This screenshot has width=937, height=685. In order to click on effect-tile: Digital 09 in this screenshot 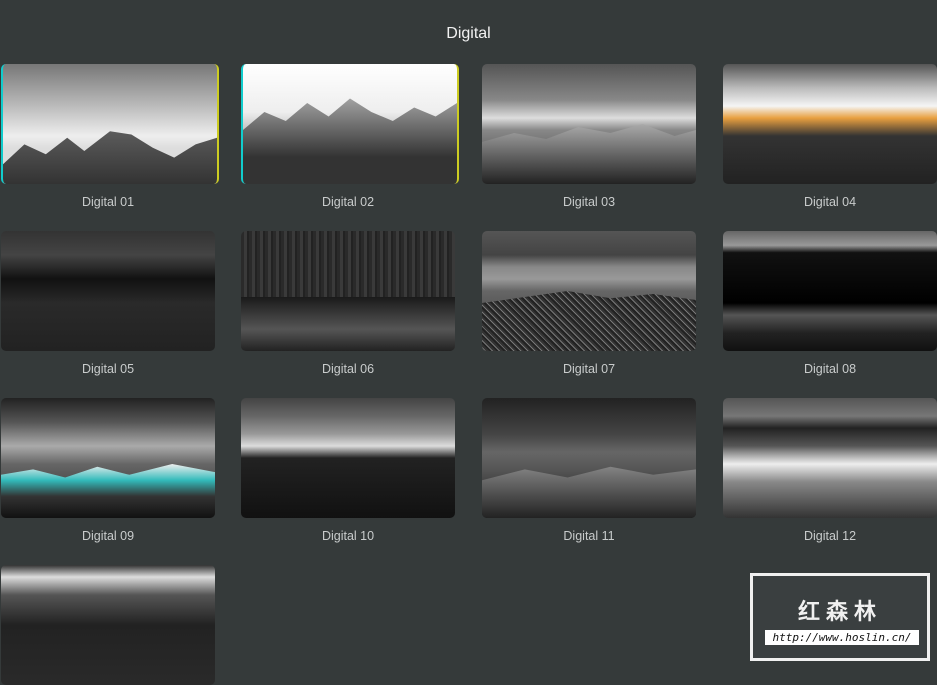, I will do `click(108, 470)`.